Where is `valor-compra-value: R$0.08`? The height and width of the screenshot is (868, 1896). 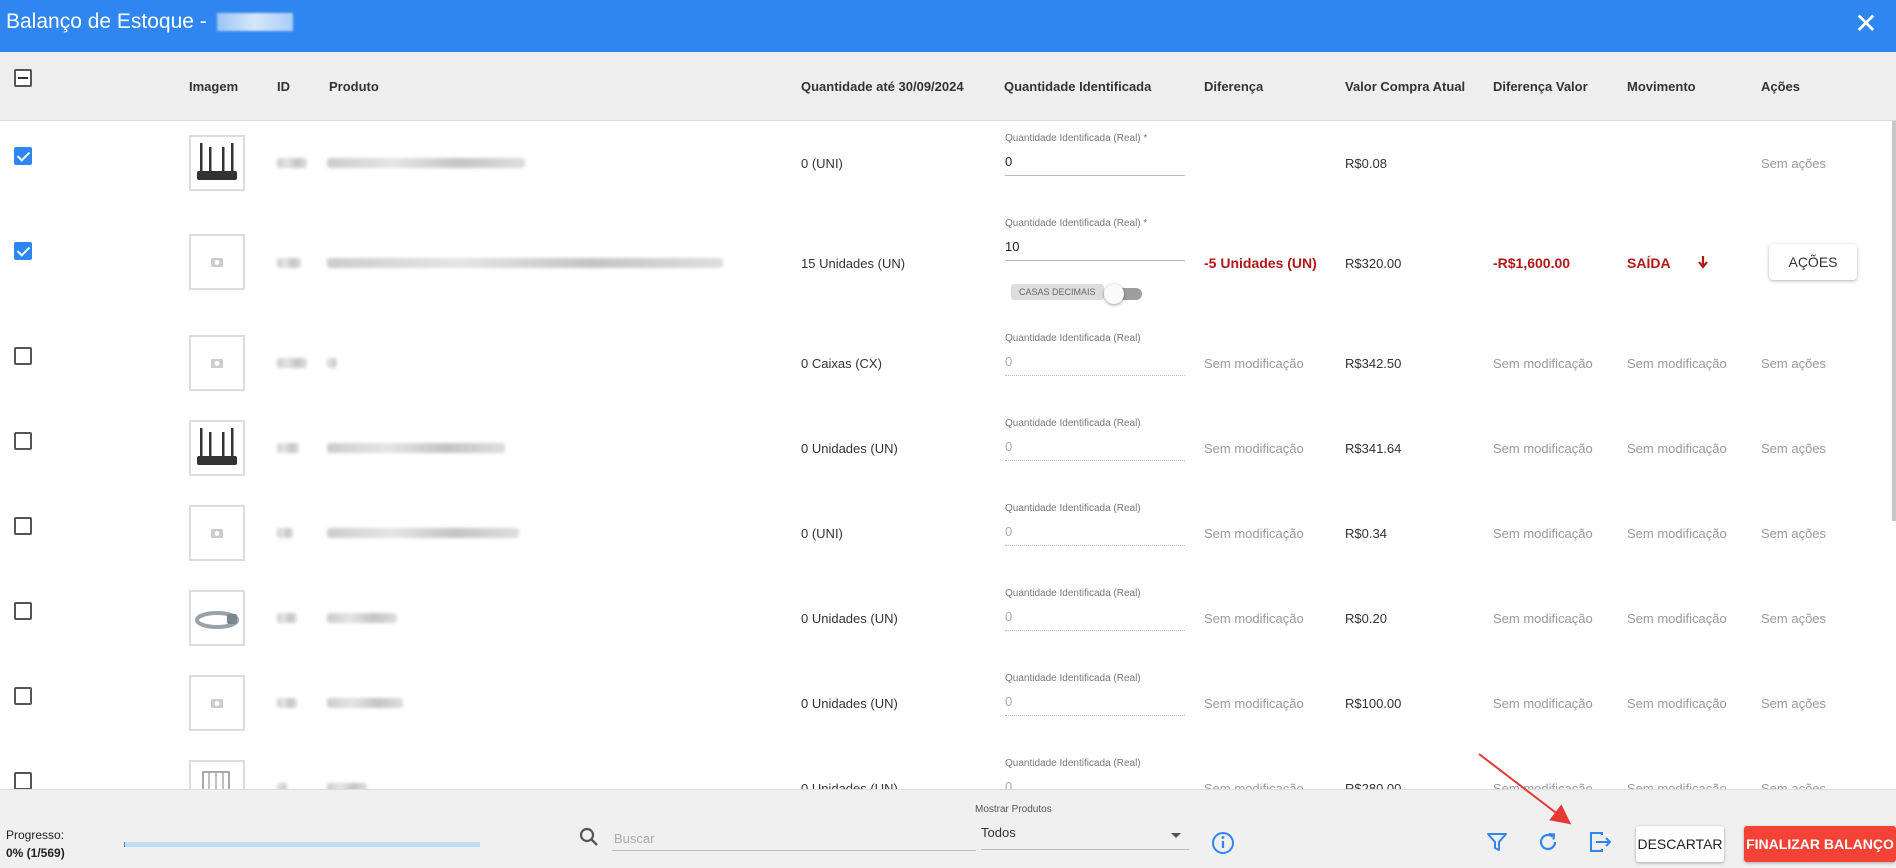 valor-compra-value: R$0.08 is located at coordinates (1366, 163).